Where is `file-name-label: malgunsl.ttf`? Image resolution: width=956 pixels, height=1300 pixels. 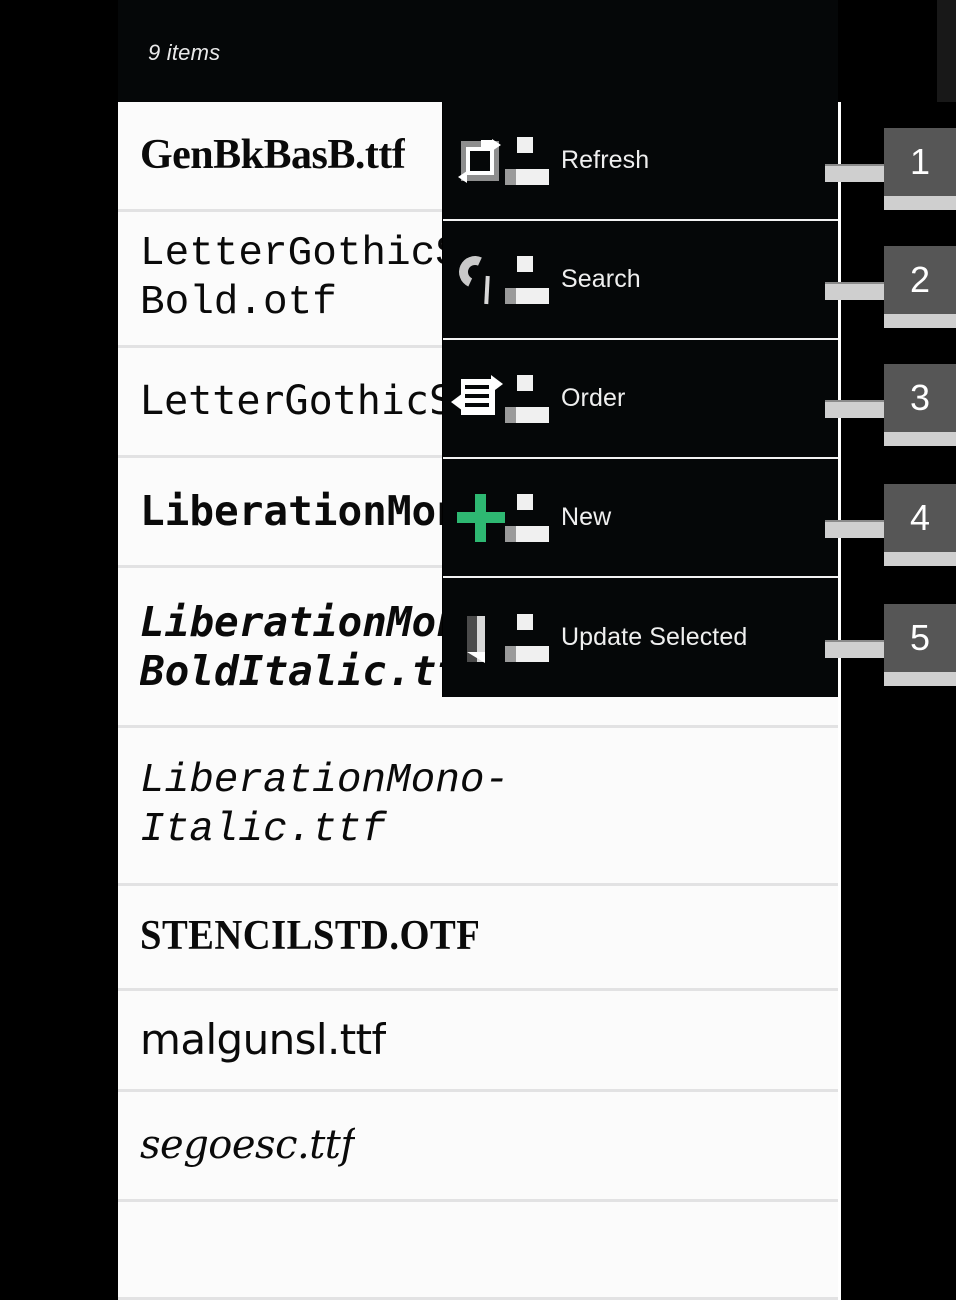
file-name-label: malgunsl.ttf is located at coordinates (263, 1040).